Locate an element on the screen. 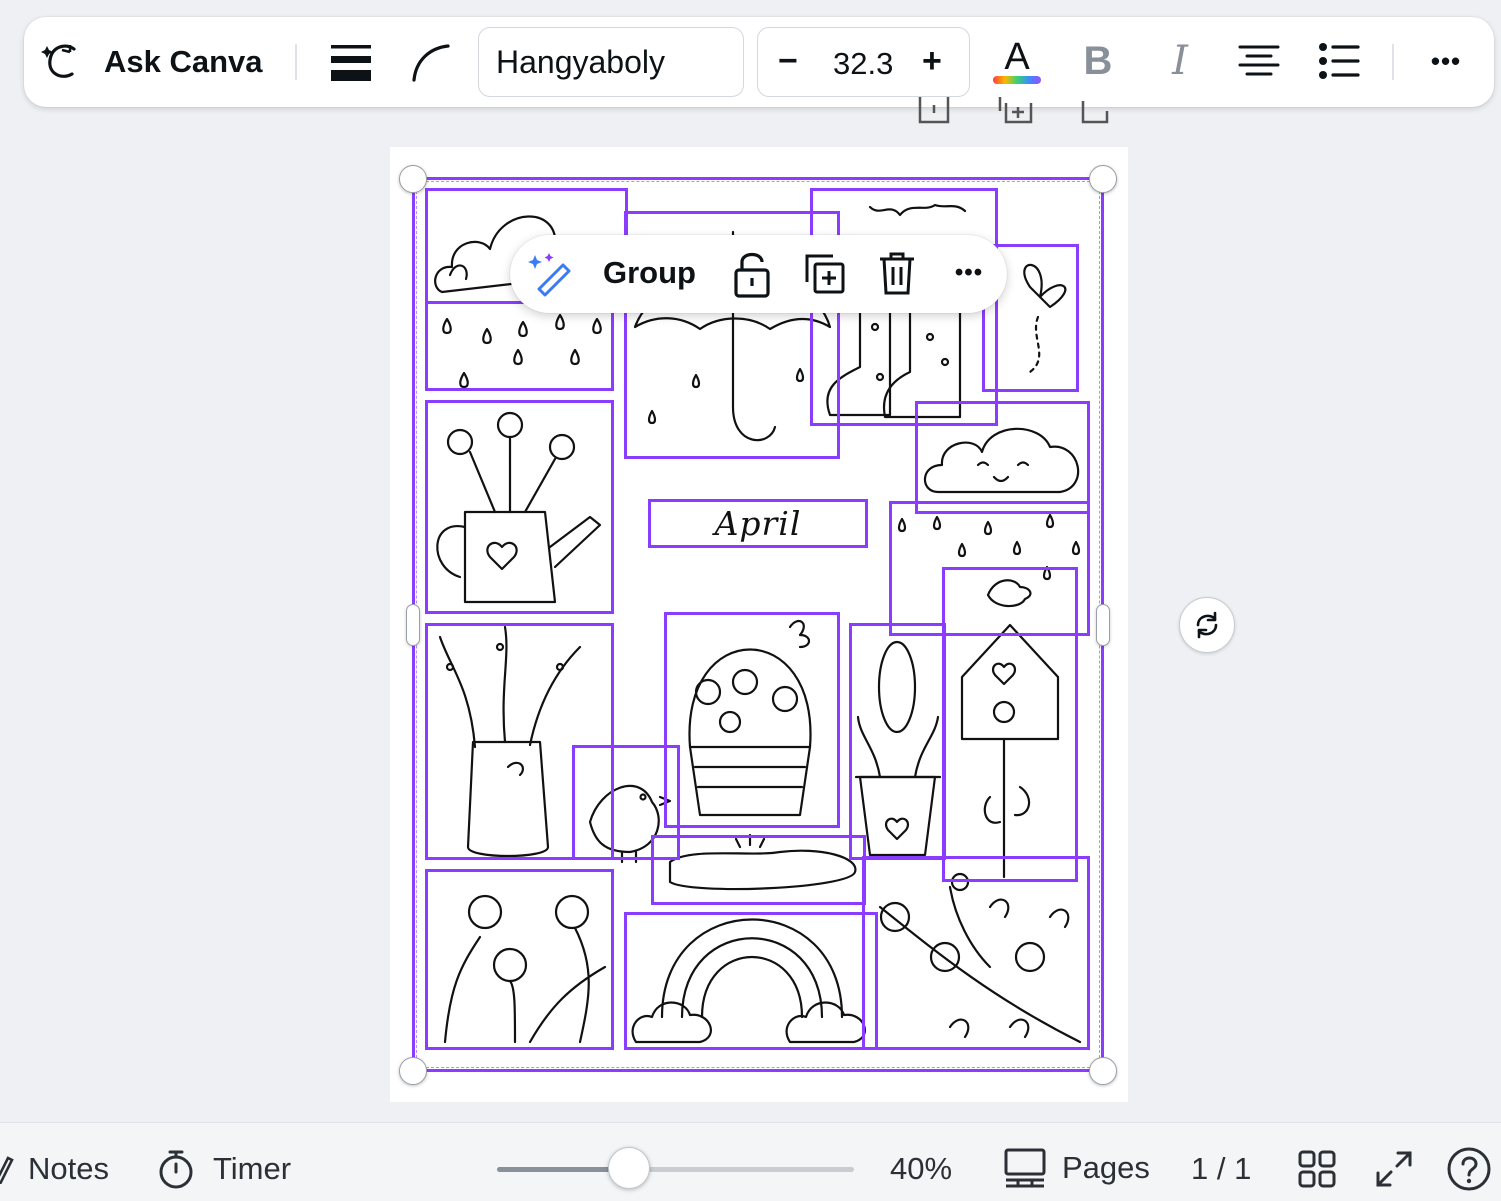 This screenshot has width=1501, height=1201. element-outline-blossom-branch is located at coordinates (976, 953).